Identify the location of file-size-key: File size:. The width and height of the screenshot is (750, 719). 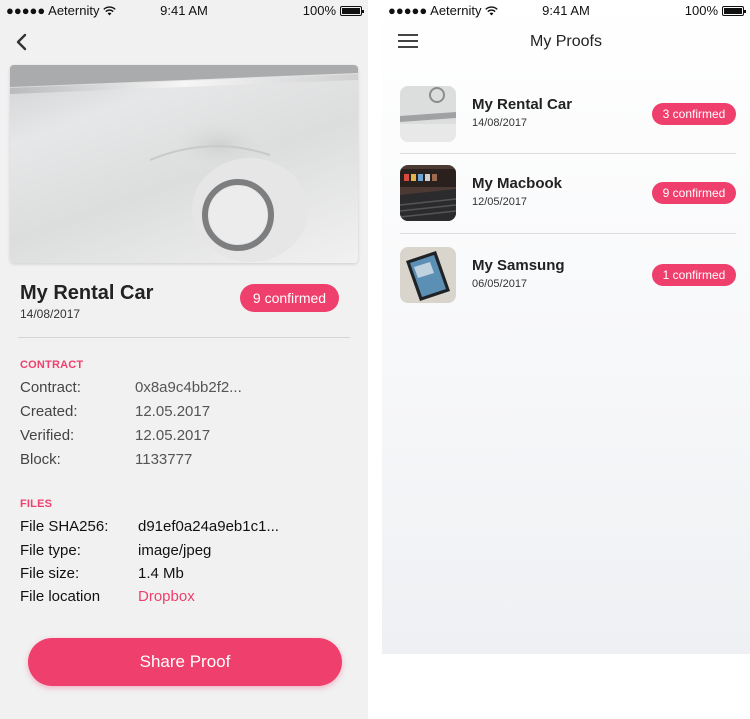
(50, 573).